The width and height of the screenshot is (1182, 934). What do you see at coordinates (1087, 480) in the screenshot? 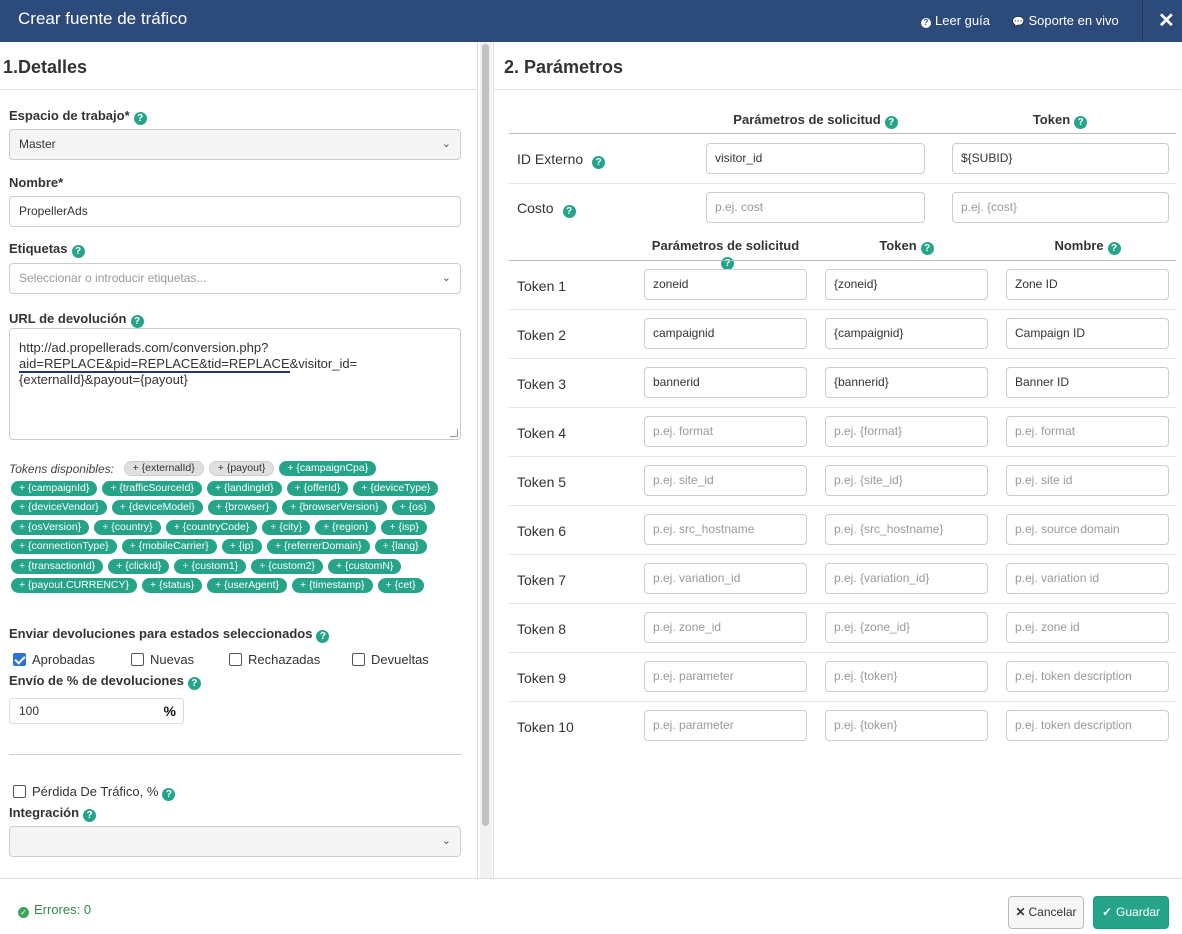
I see `token-name-input: p.ej. site id` at bounding box center [1087, 480].